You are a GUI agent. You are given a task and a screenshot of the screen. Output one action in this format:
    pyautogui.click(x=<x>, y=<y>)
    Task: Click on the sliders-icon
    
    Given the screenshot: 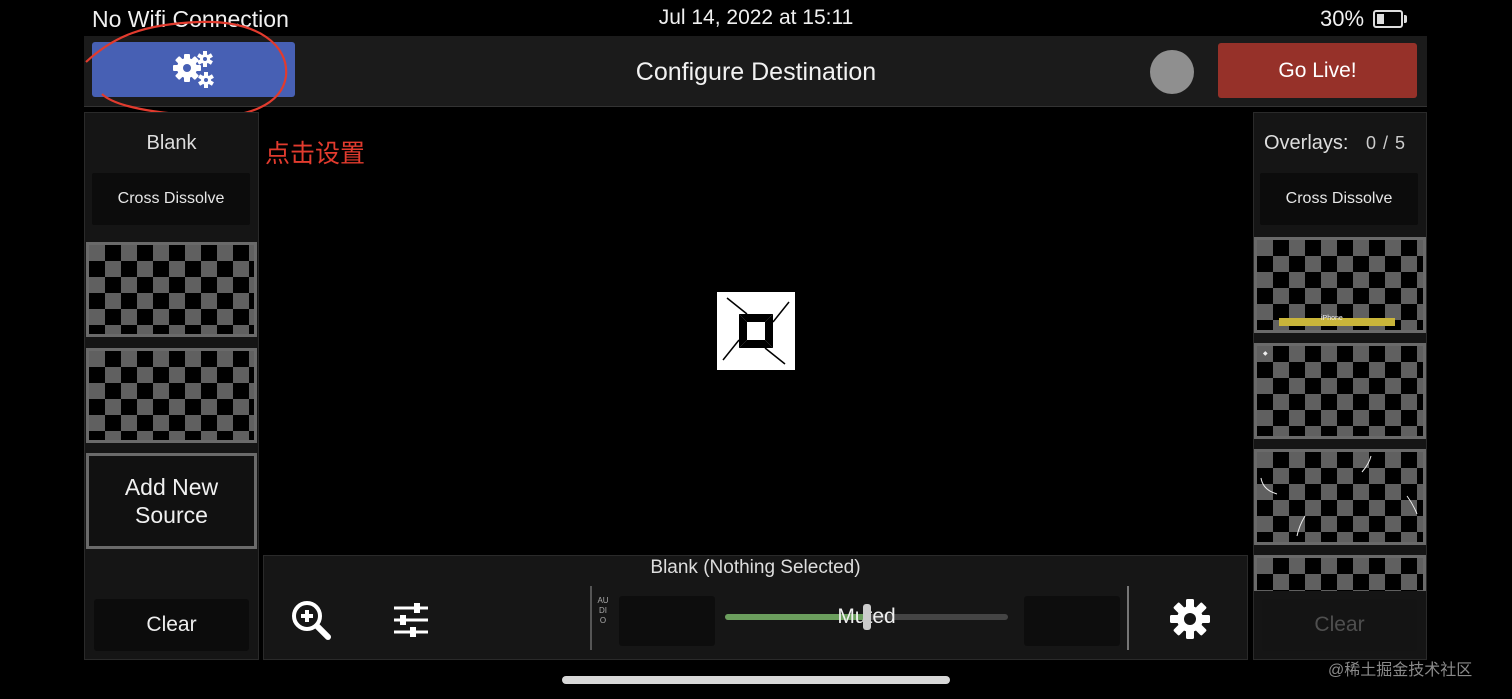 What is the action you would take?
    pyautogui.click(x=411, y=620)
    